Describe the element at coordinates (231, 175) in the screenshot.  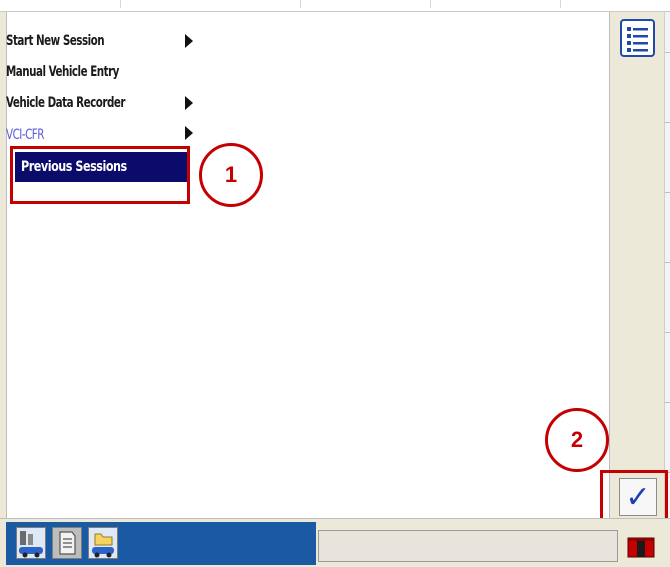
I see `callout-1: 1` at that location.